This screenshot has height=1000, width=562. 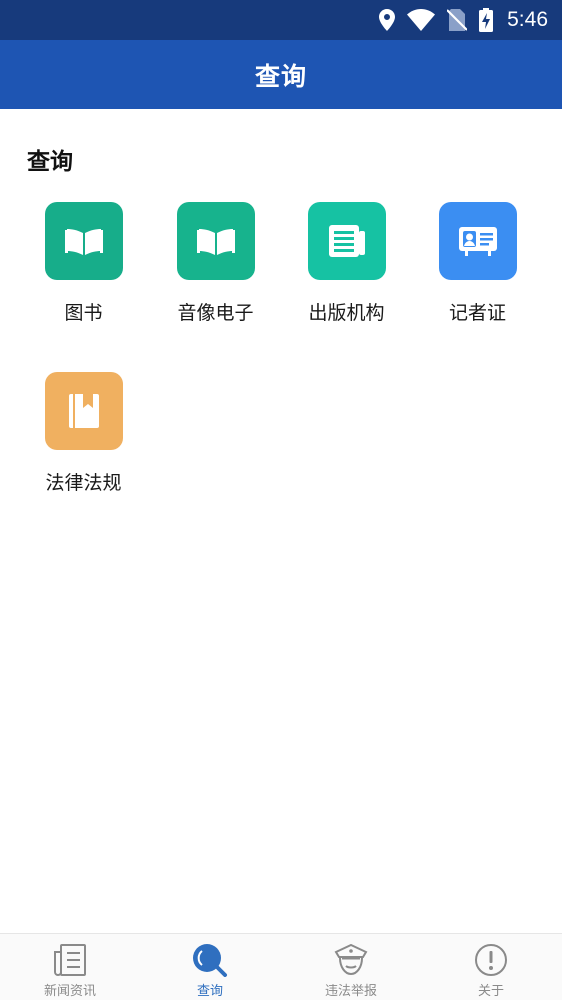 I want to click on id-card-icon, so click(x=477, y=241).